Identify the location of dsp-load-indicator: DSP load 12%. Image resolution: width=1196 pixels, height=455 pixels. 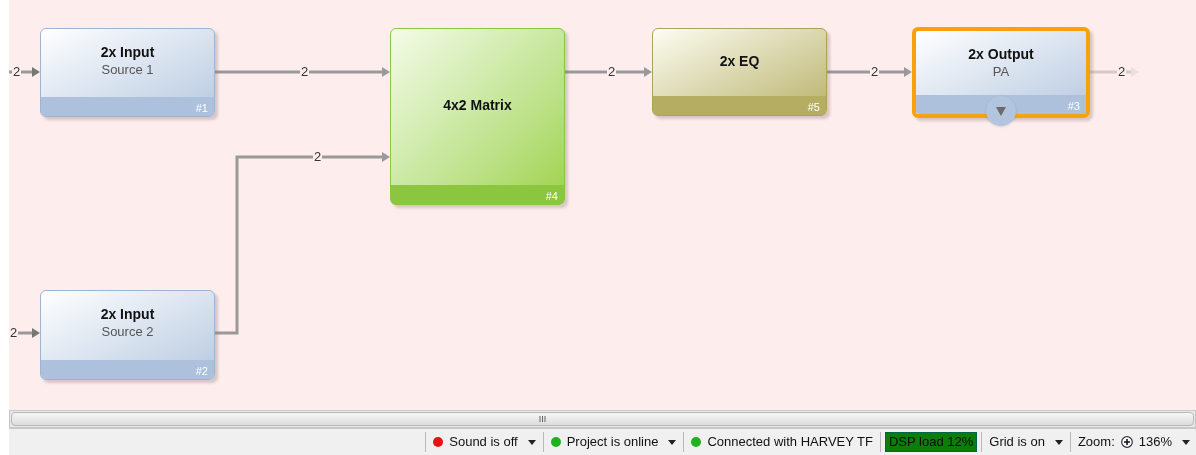
(931, 442).